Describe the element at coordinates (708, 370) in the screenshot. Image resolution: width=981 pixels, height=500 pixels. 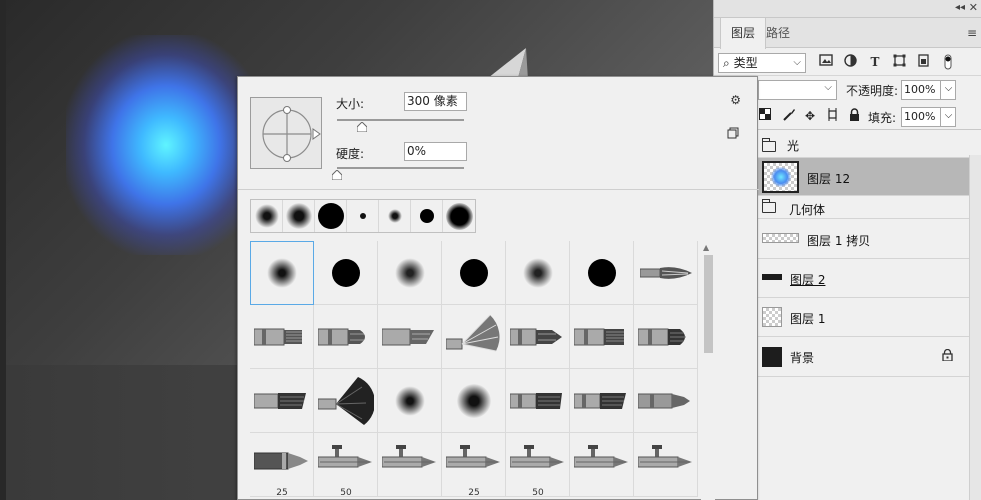
I see `preset-grid-scrollbar: ▲` at that location.